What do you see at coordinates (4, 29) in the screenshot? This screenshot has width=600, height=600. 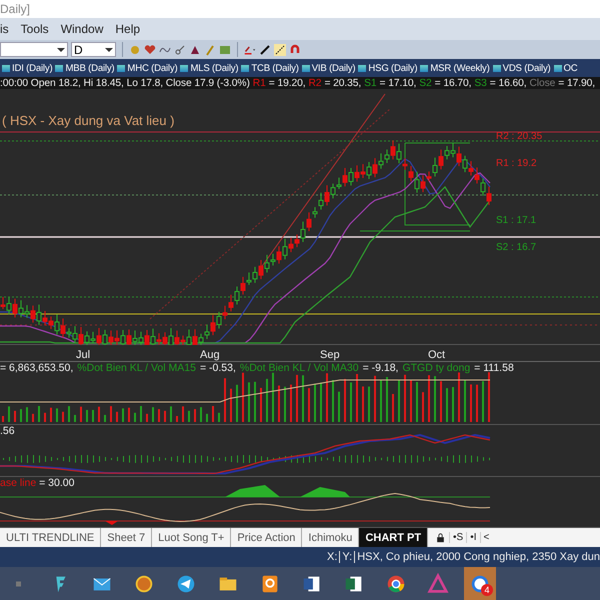 I see `menu-item: is` at bounding box center [4, 29].